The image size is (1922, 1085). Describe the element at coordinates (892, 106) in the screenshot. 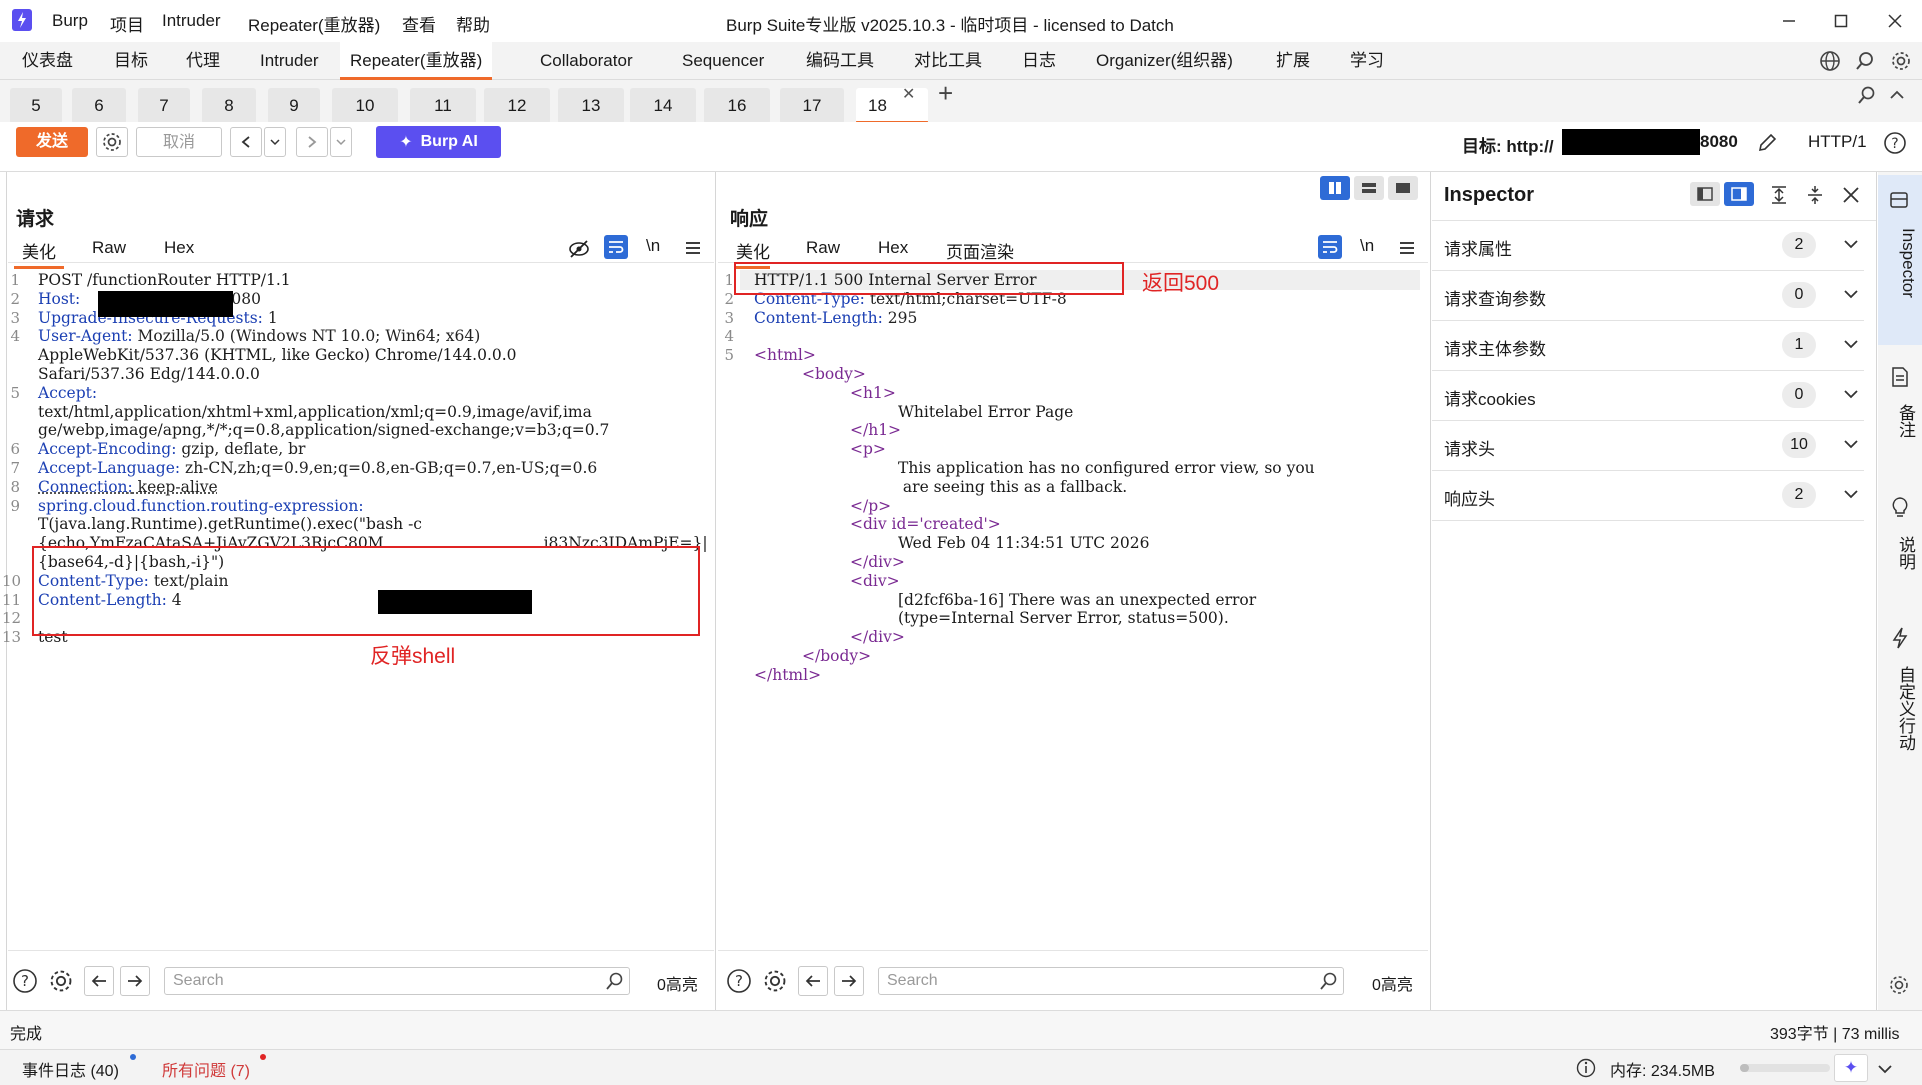

I see `repeater-tab: 18` at that location.